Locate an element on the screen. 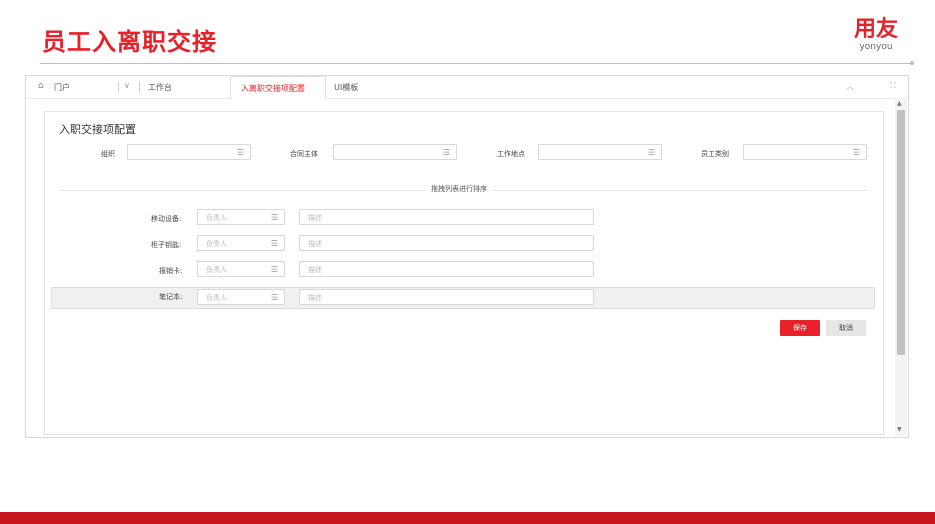 The width and height of the screenshot is (935, 524). scrollbar-thumb is located at coordinates (901, 232).